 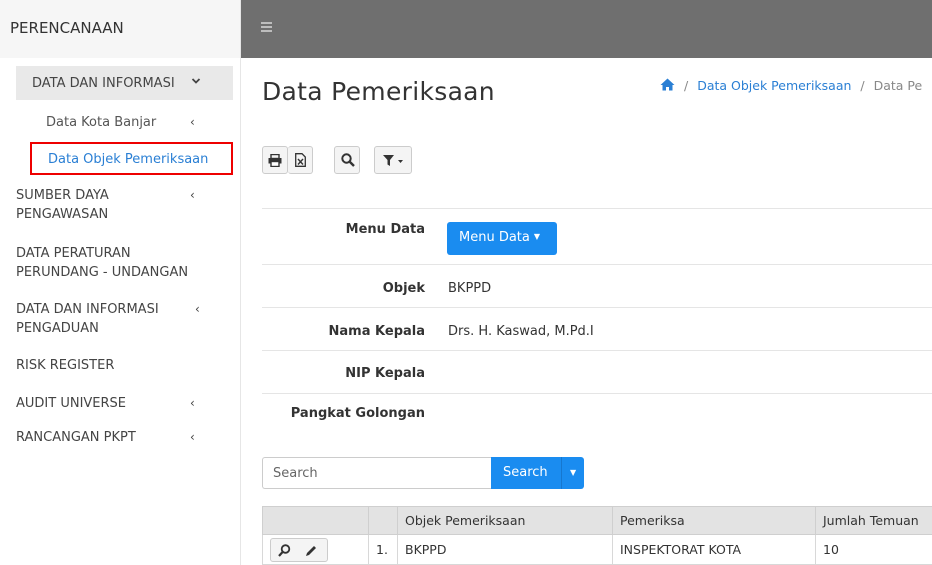 I want to click on nama-kepala-value: Drs. H. Kaswad, M.Pd.I, so click(x=521, y=331).